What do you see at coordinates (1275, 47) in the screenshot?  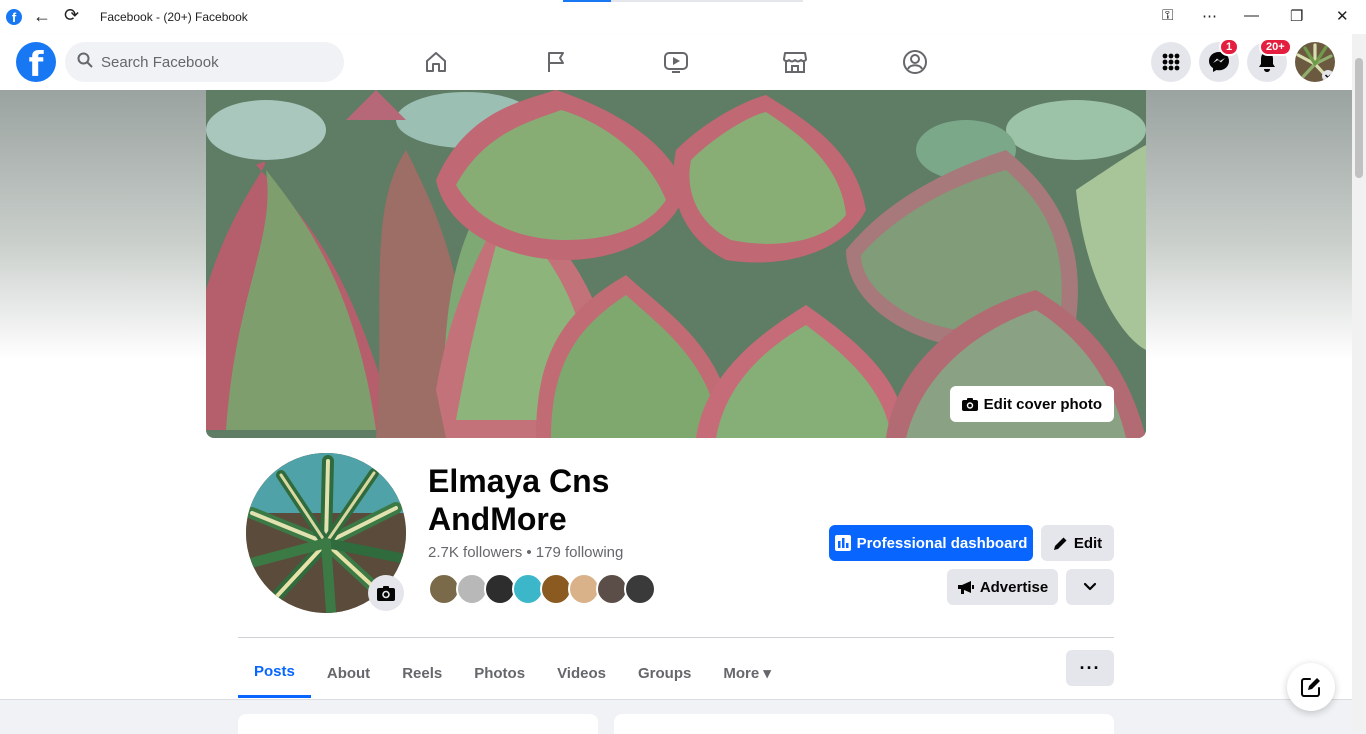 I see `notifications-badge: 20+` at bounding box center [1275, 47].